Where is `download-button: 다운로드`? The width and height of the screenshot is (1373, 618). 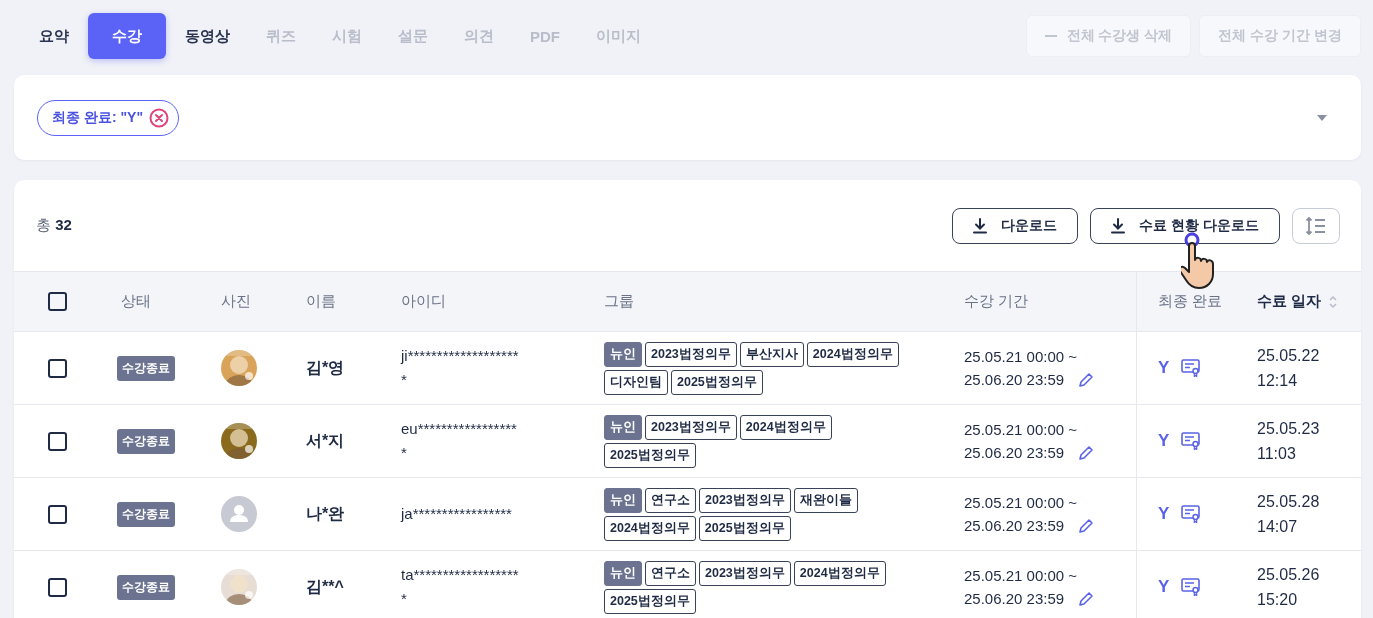
download-button: 다운로드 is located at coordinates (1015, 225).